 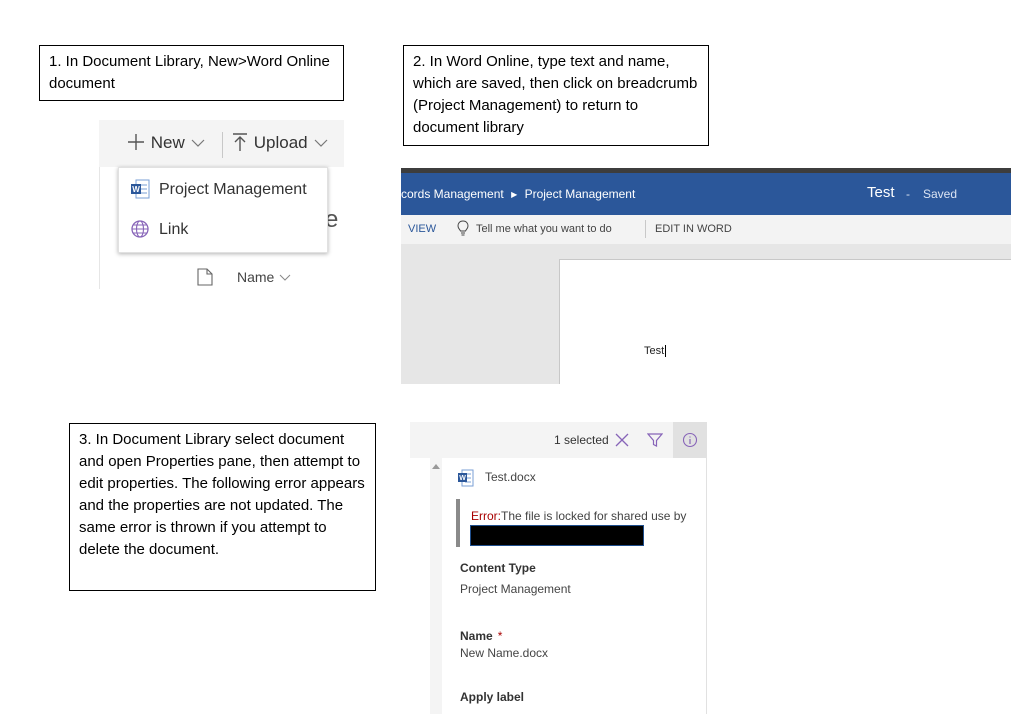 I want to click on close-icon, so click(x=622, y=440).